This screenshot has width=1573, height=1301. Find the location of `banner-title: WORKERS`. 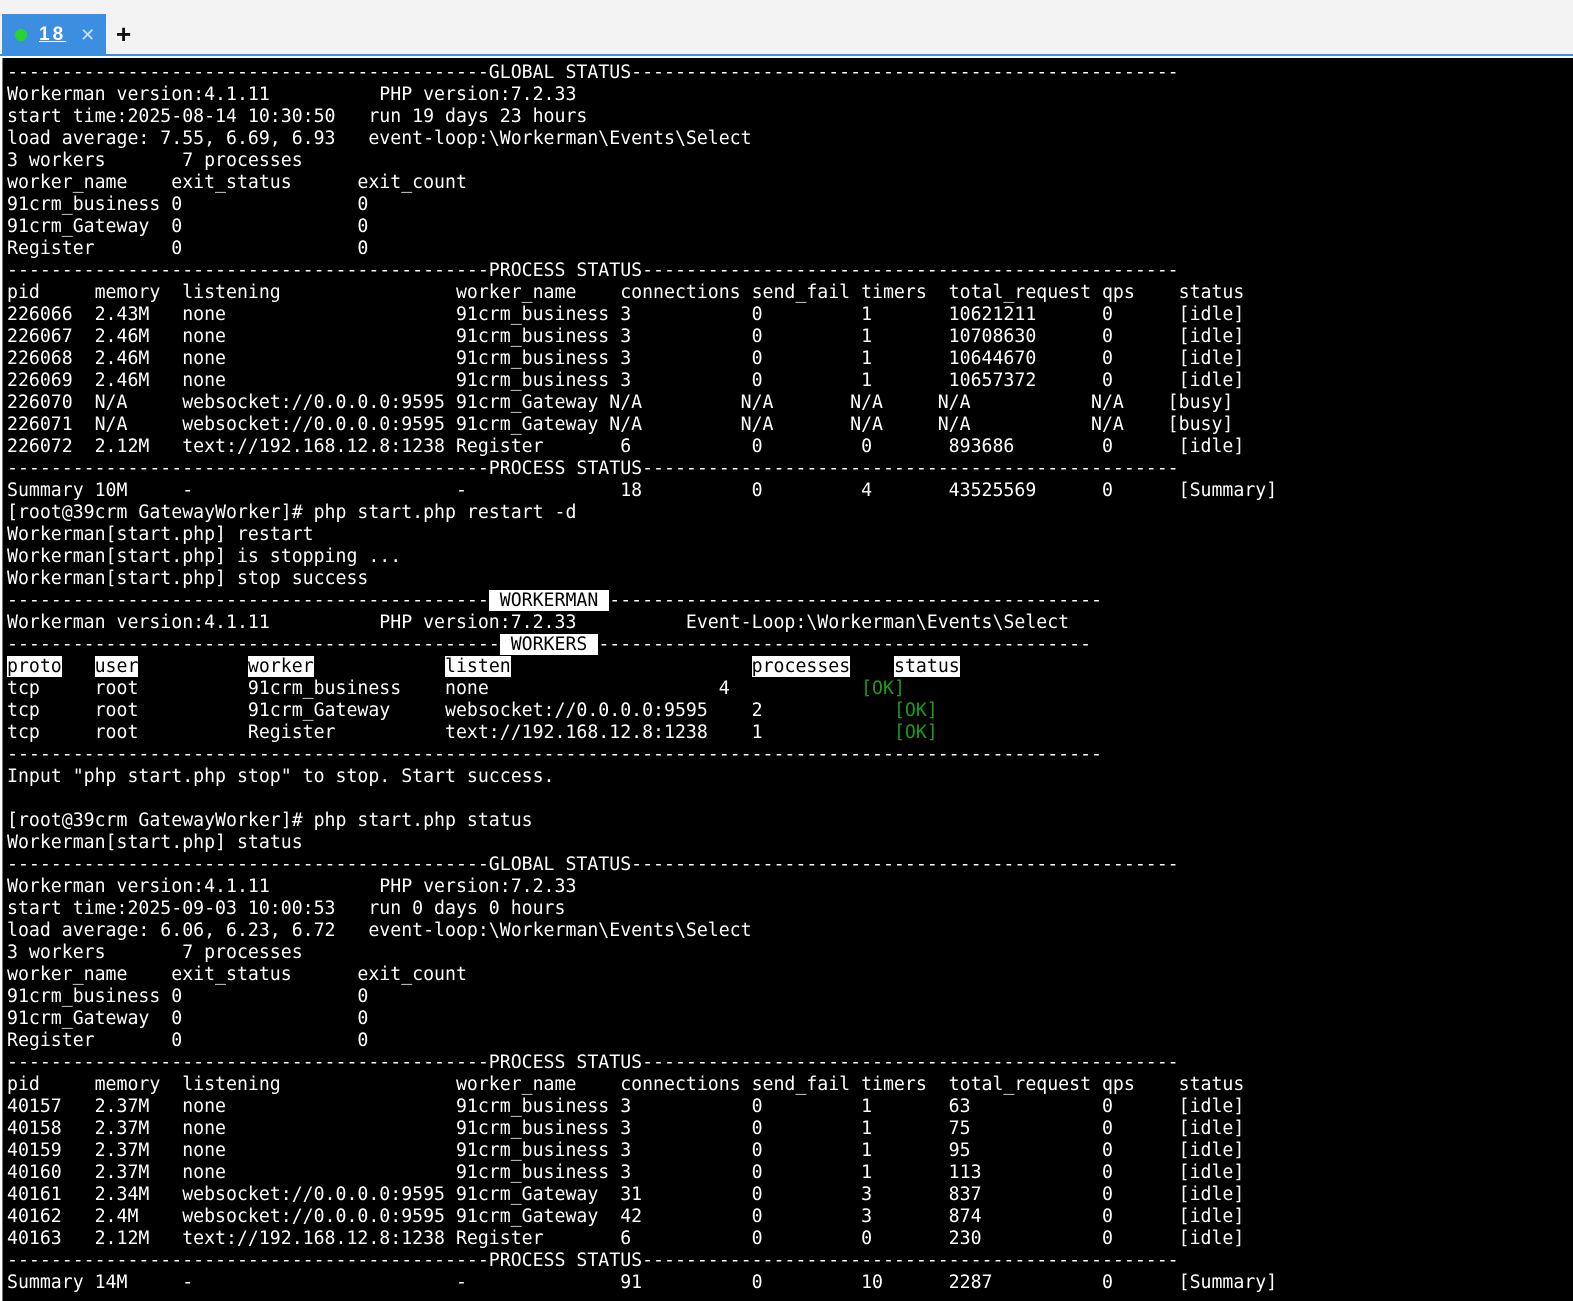

banner-title: WORKERS is located at coordinates (549, 644).